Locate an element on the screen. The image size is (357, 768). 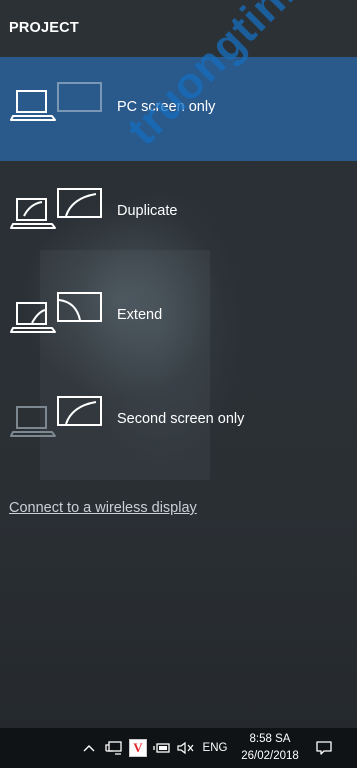
clock-time: 8:58 SA is located at coordinates (270, 739).